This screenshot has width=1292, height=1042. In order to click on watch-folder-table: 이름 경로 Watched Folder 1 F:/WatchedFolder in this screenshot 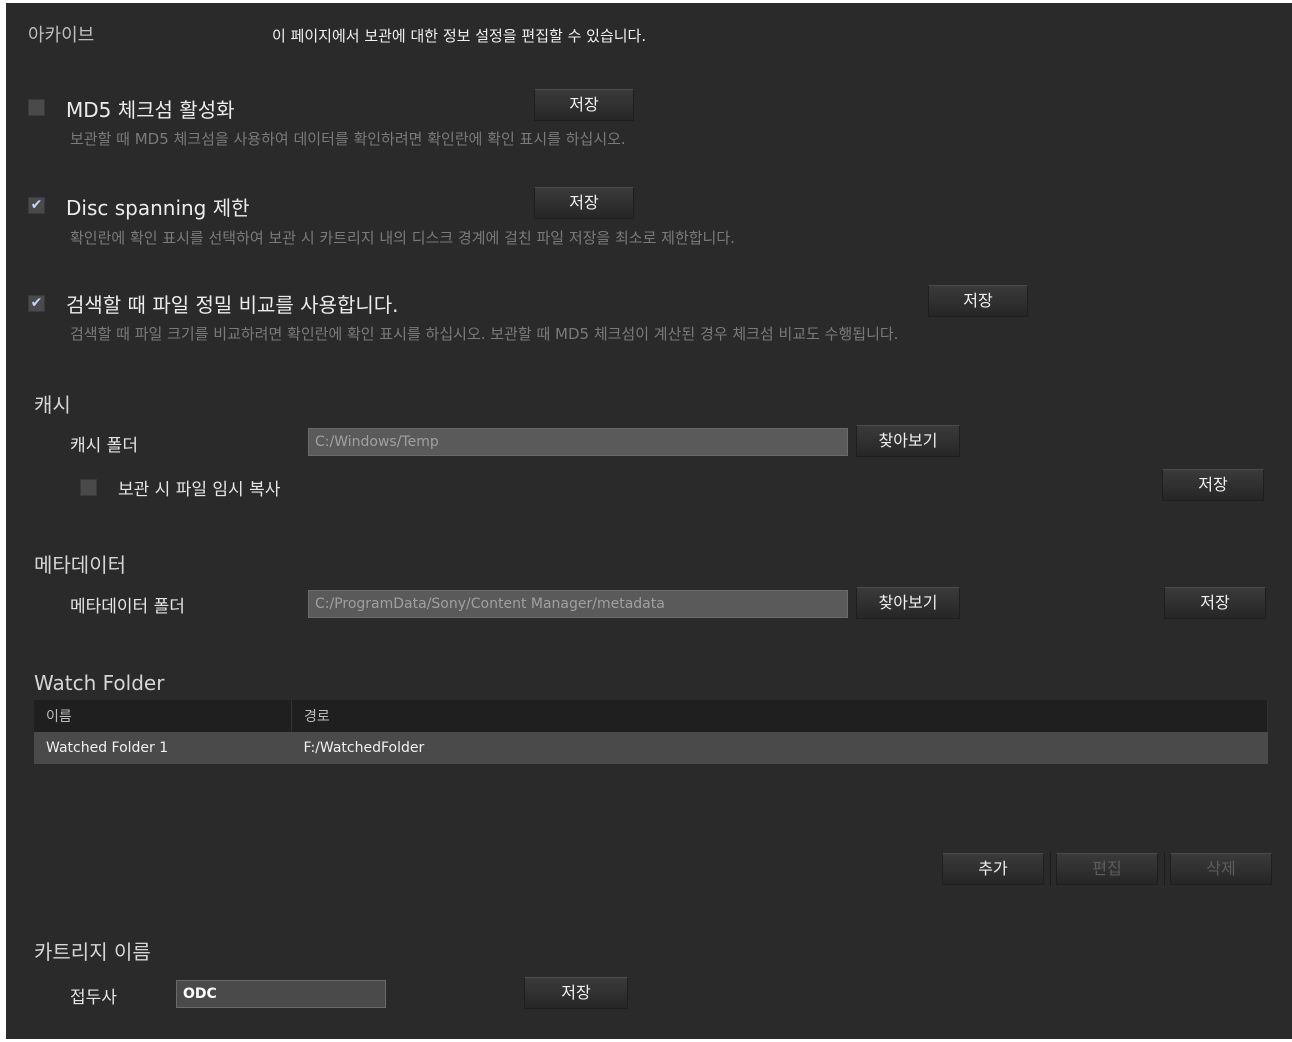, I will do `click(651, 732)`.